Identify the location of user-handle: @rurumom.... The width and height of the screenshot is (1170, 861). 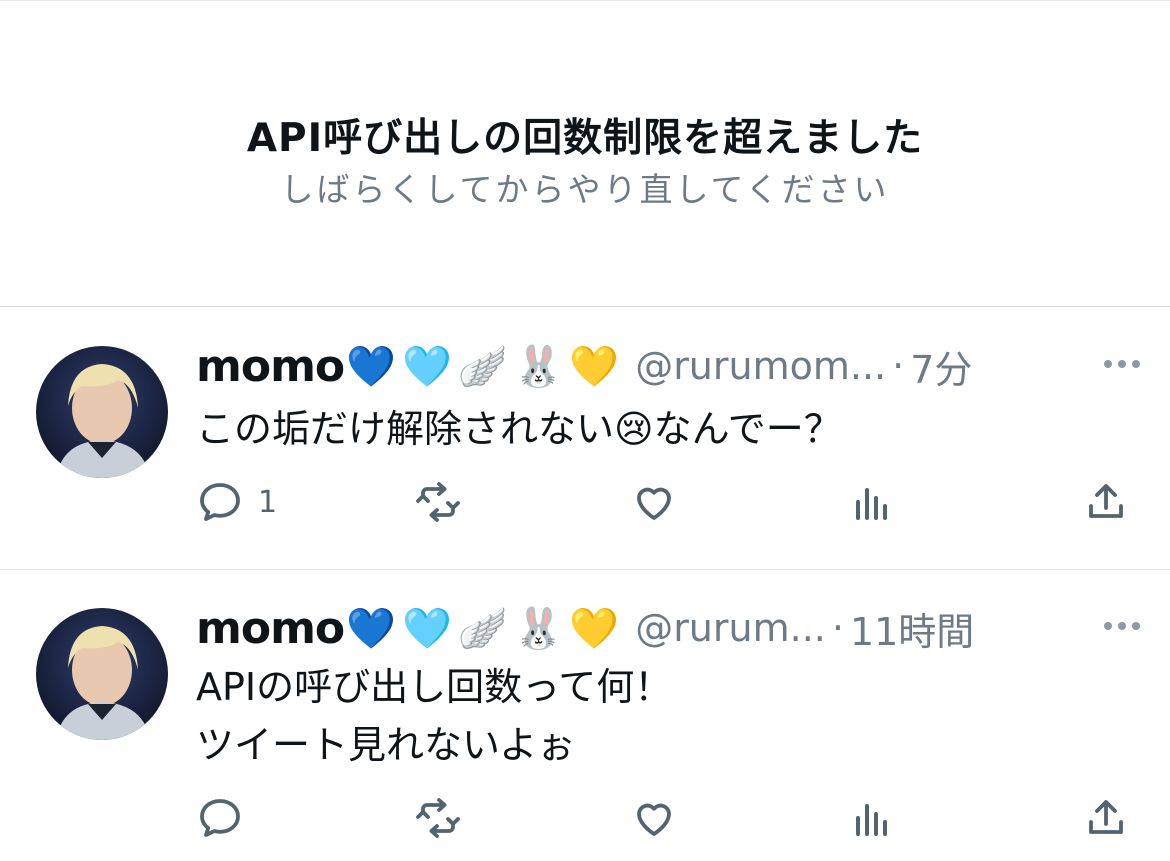
(760, 366).